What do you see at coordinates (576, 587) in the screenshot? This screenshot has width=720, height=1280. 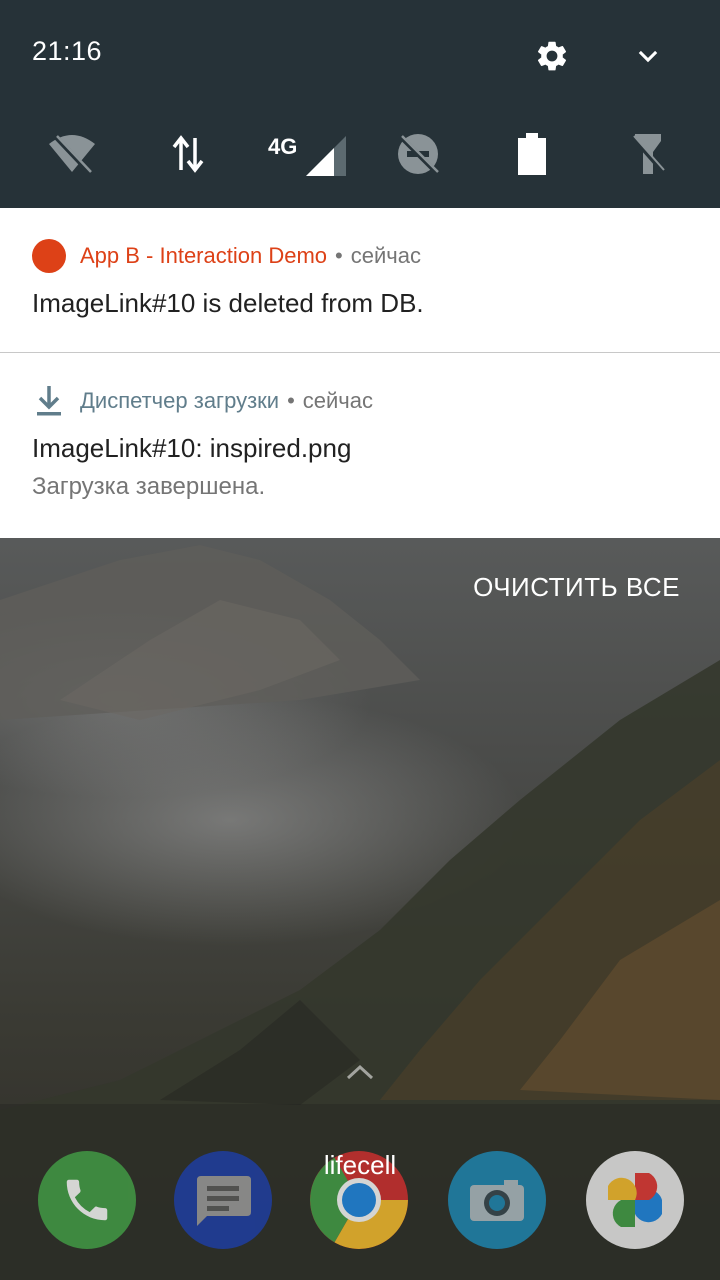 I see `clear-all-button: ОЧИСТИТЬ ВСЕ` at bounding box center [576, 587].